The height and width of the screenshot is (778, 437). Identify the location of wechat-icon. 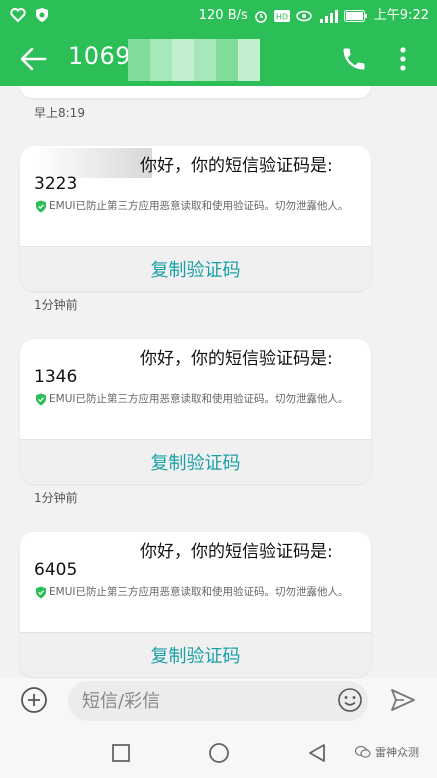
(363, 751).